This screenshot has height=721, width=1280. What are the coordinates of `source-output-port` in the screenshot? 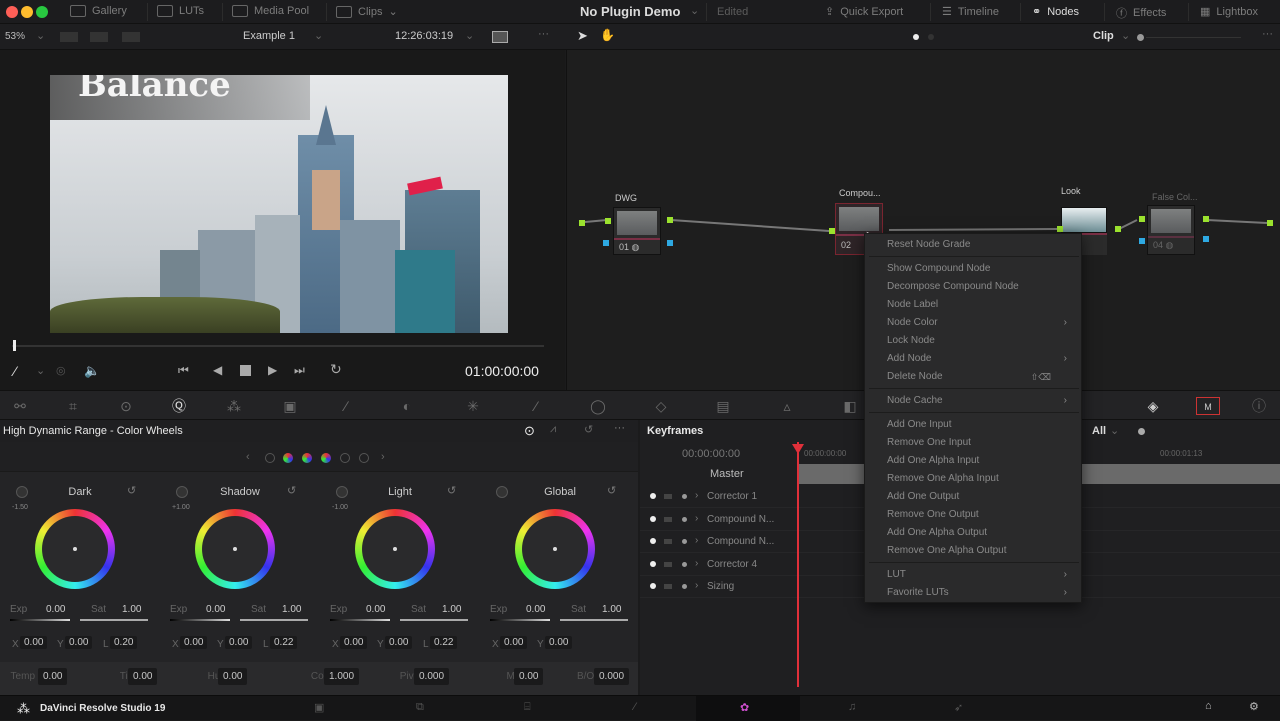 It's located at (582, 223).